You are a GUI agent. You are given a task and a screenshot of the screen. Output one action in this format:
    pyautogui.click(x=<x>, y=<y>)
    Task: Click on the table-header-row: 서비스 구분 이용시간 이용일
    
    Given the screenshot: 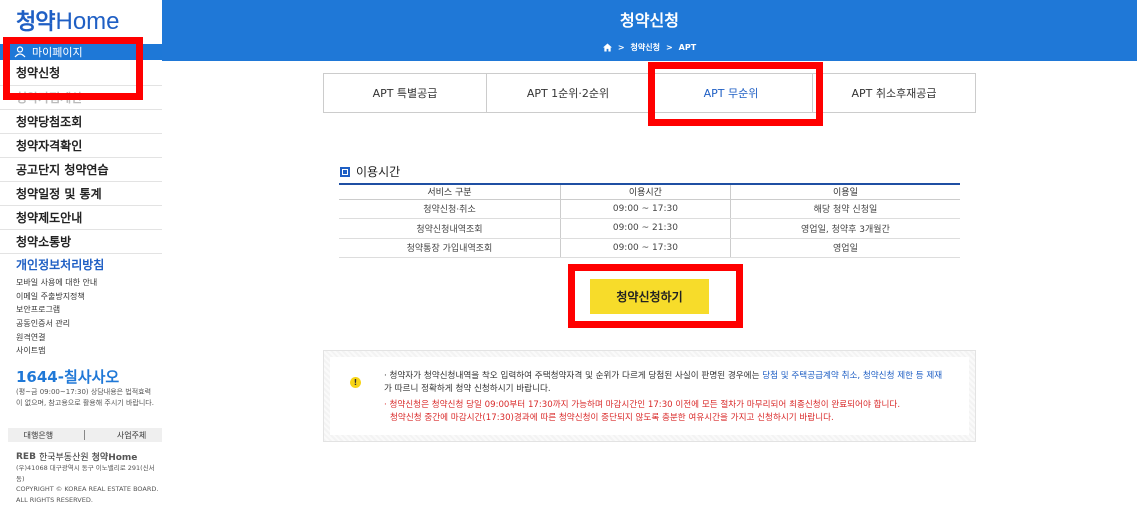 What is the action you would take?
    pyautogui.click(x=649, y=191)
    